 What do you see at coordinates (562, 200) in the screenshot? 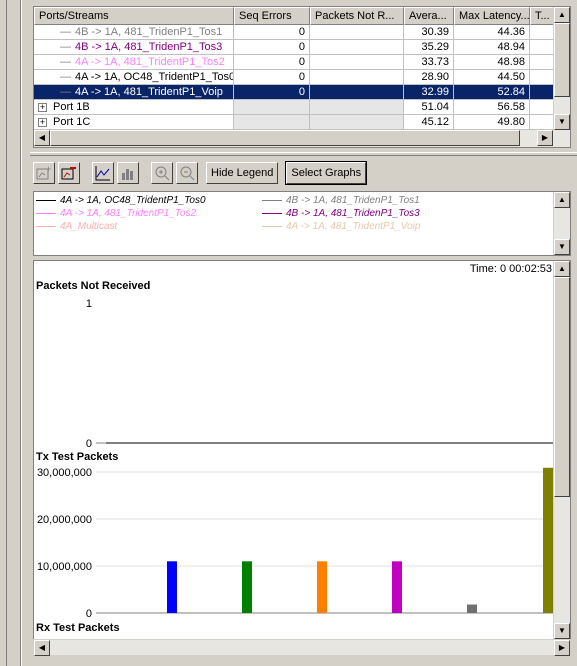
I see `legend-scroll-up-icon: ▲` at bounding box center [562, 200].